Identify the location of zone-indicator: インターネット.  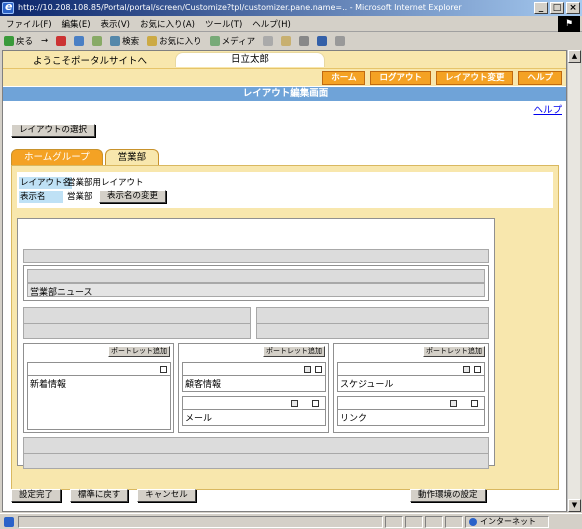
(507, 521).